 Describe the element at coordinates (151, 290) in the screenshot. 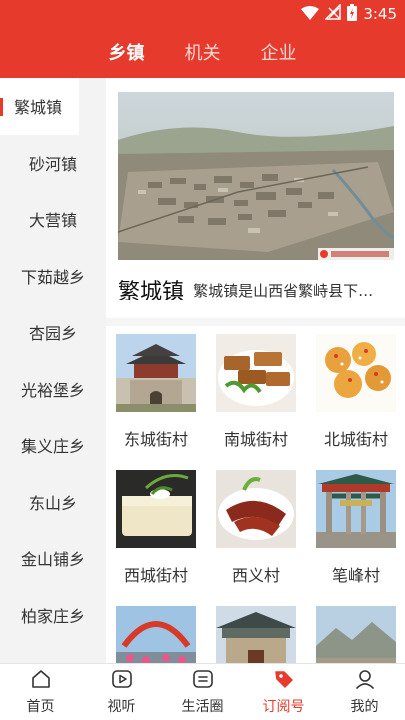

I see `town-name: 繁城镇` at that location.